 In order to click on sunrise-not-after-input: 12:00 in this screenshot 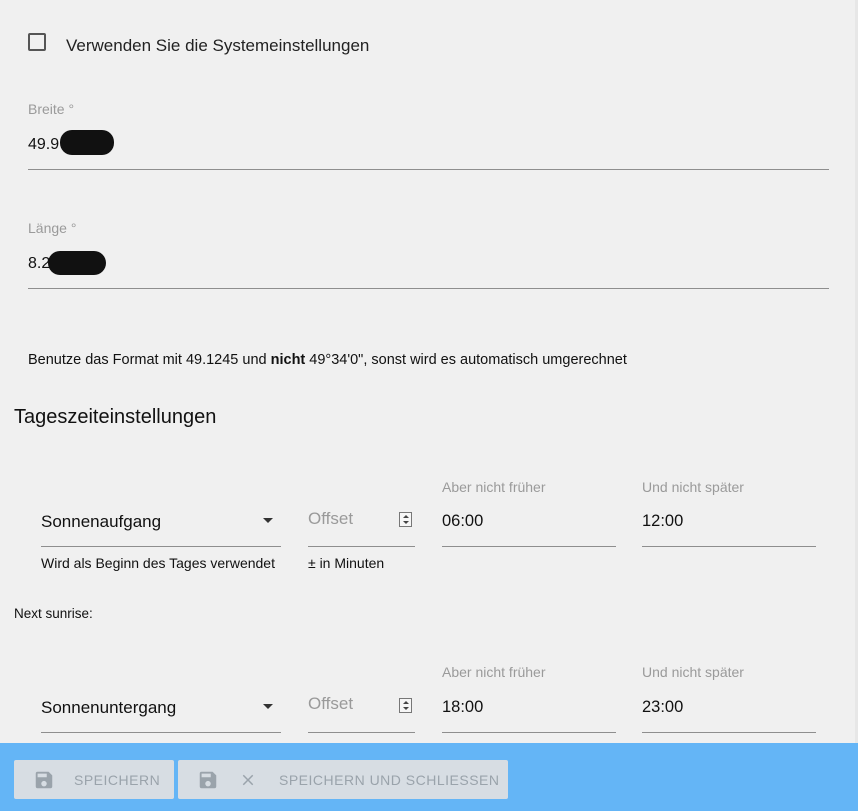, I will do `click(662, 521)`.